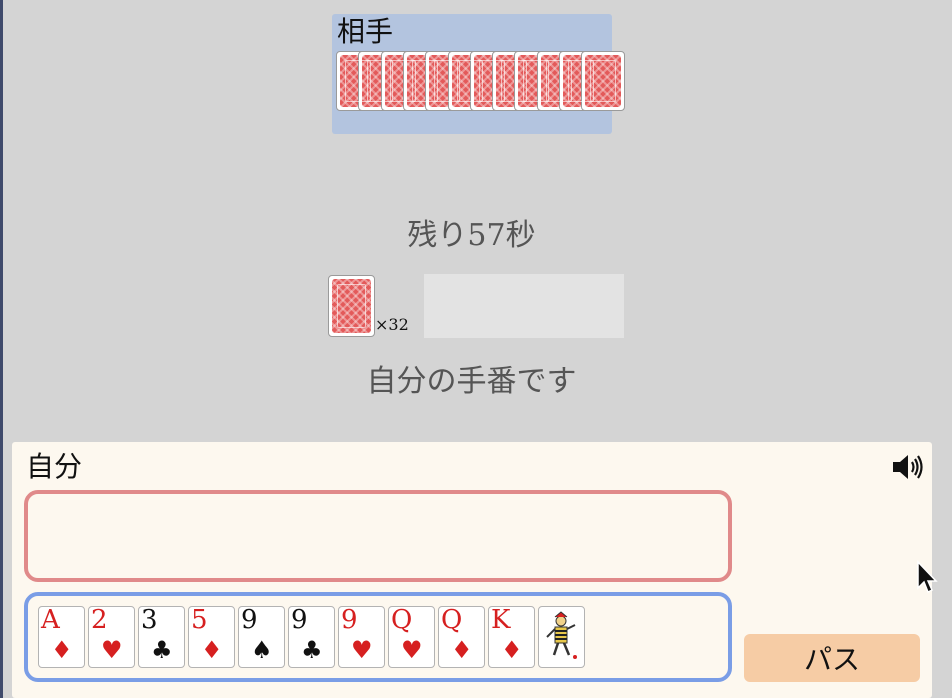 This screenshot has height=698, width=952. I want to click on hand-card: Q ♦, so click(461, 636).